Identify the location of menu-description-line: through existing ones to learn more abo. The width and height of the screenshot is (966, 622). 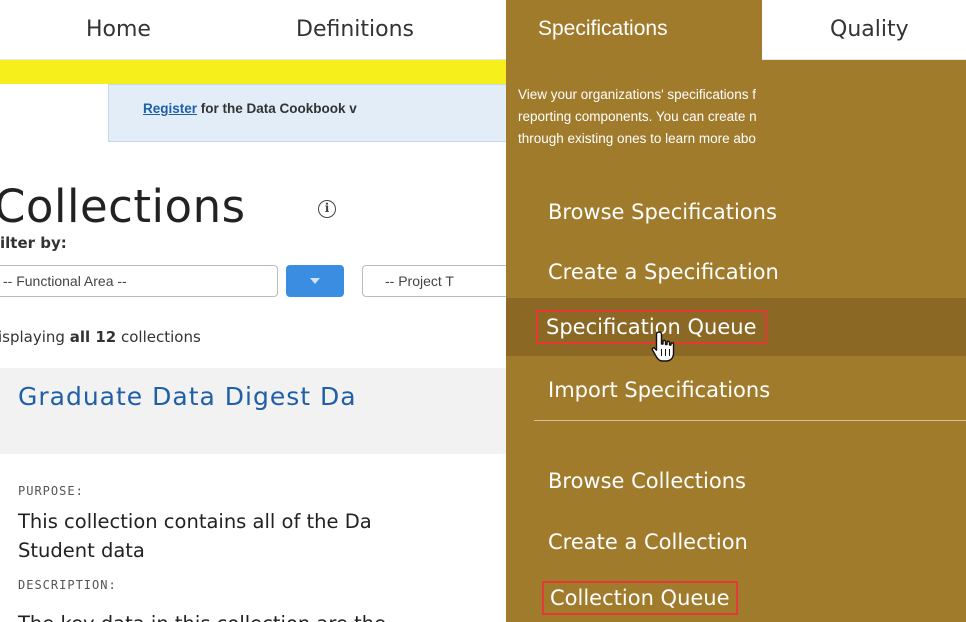
(637, 138).